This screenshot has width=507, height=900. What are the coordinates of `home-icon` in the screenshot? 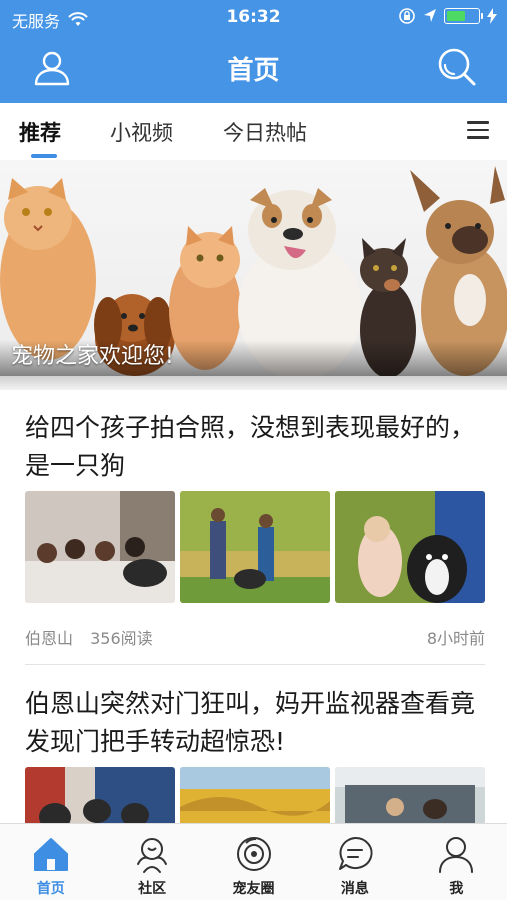 It's located at (50, 854).